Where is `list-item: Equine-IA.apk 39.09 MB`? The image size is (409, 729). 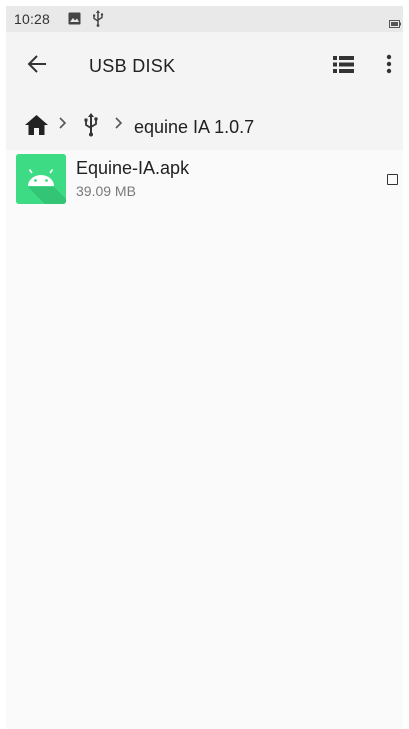 list-item: Equine-IA.apk 39.09 MB is located at coordinates (204, 180).